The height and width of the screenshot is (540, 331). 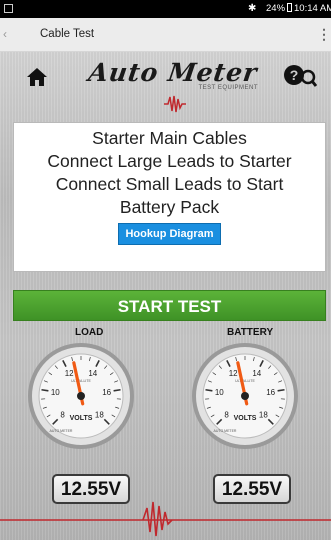 What do you see at coordinates (37, 77) in the screenshot?
I see `home-icon` at bounding box center [37, 77].